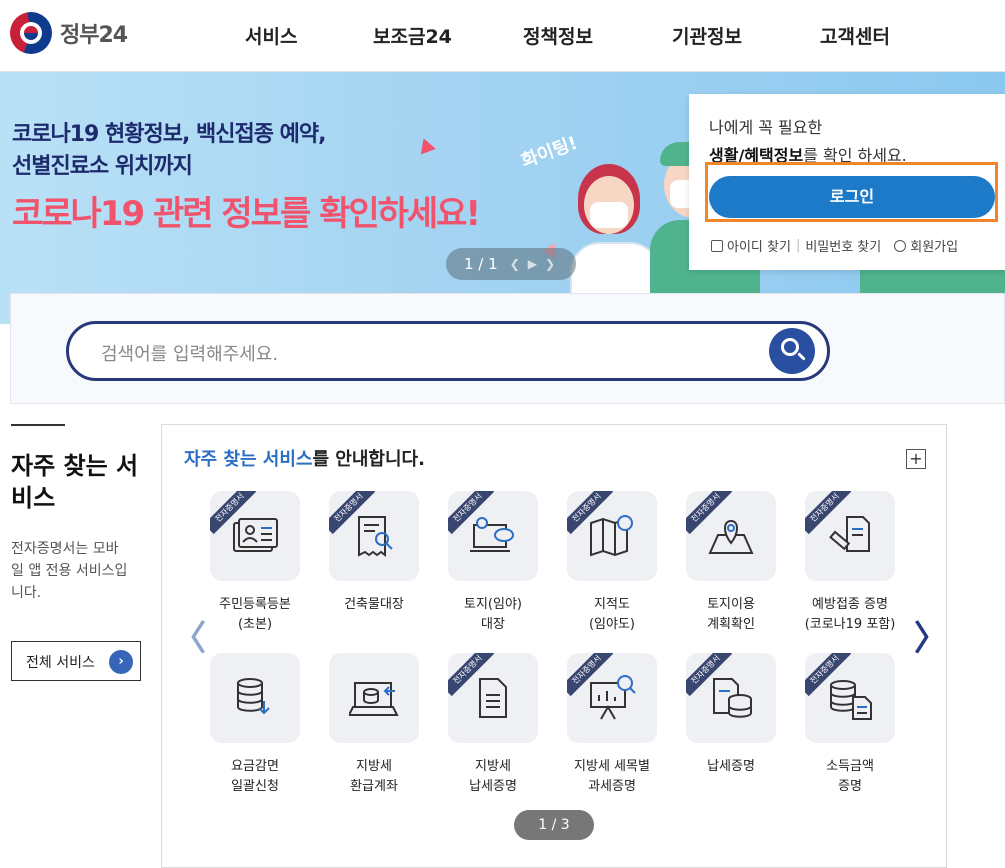 This screenshot has width=1005, height=868. I want to click on banner-line1: 코로나19 현황정보, 백신접종 예약,, so click(169, 134).